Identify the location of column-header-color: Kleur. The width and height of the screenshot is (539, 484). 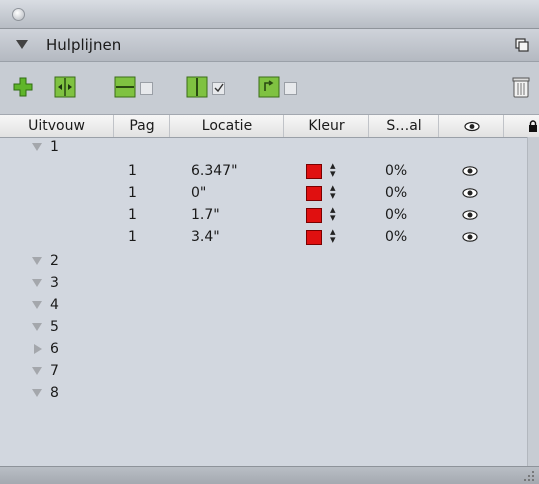
(326, 126).